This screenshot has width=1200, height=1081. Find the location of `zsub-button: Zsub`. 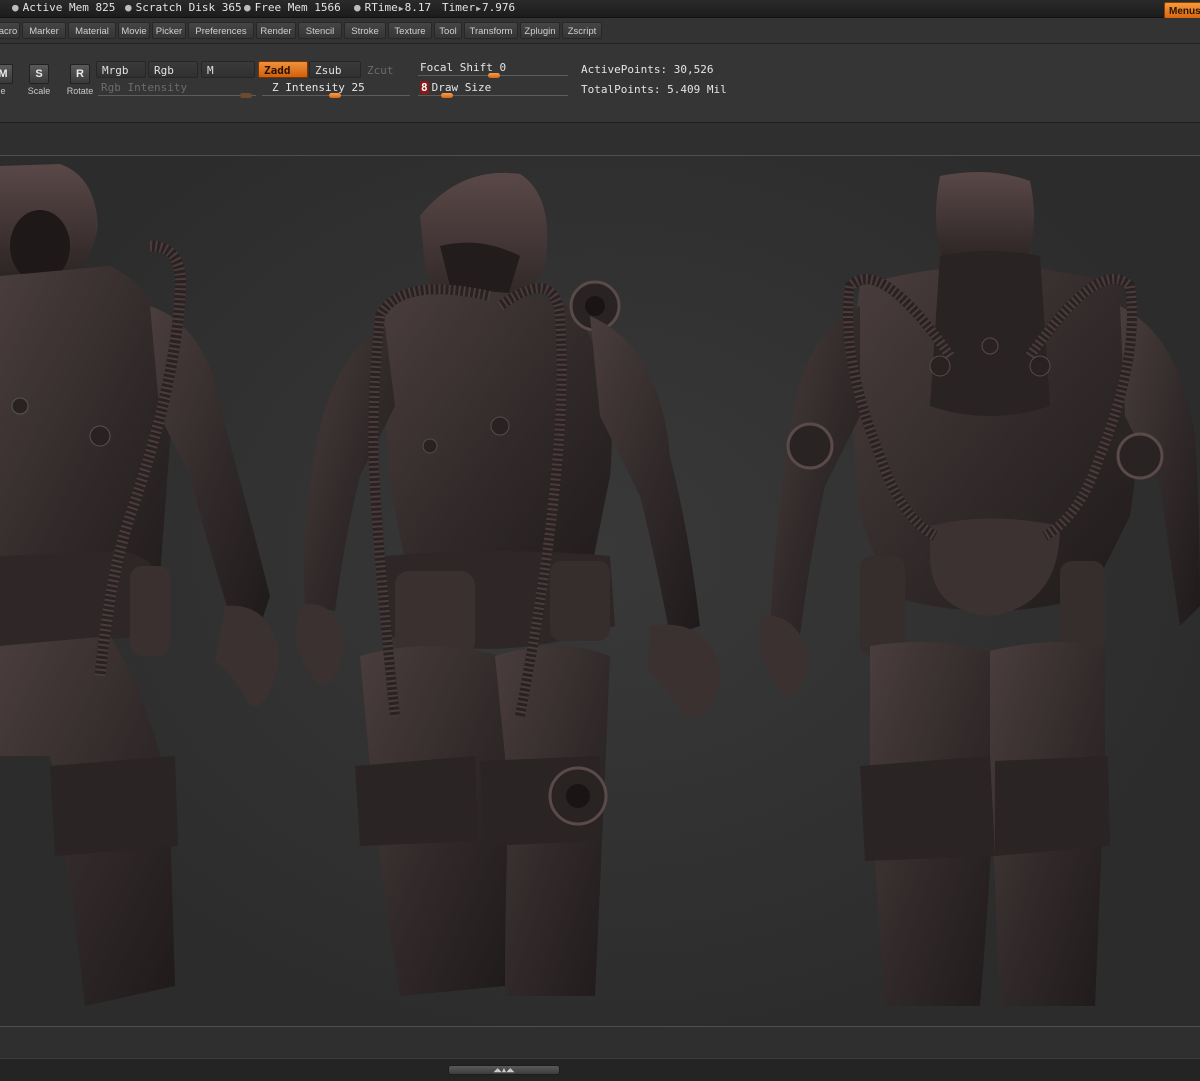

zsub-button: Zsub is located at coordinates (335, 69).